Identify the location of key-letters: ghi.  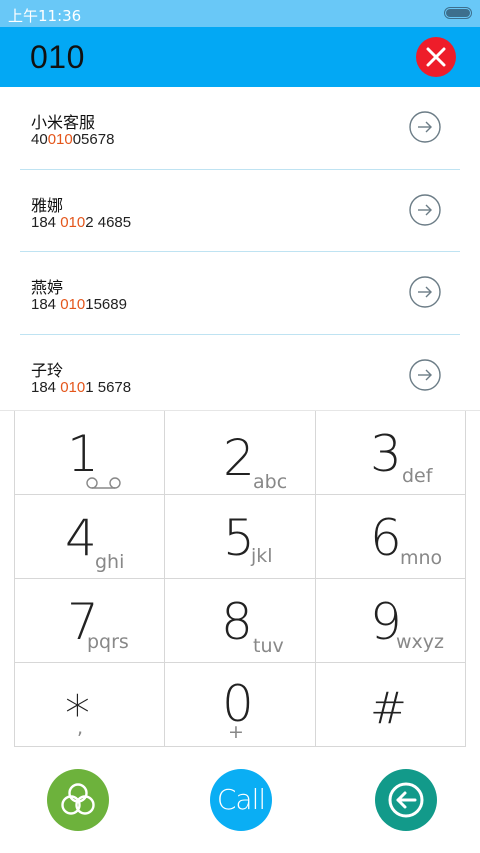
(110, 562).